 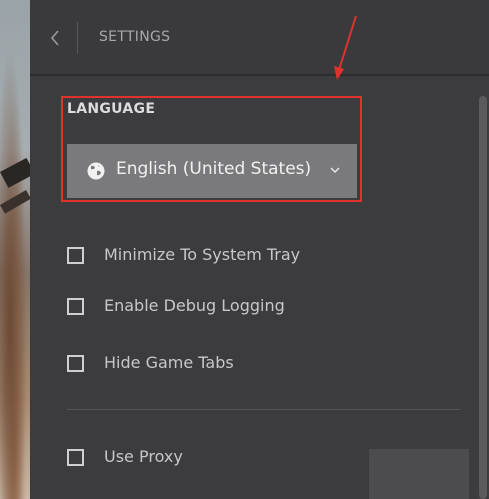 What do you see at coordinates (75, 363) in the screenshot?
I see `hide-game-tabs-checkbox` at bounding box center [75, 363].